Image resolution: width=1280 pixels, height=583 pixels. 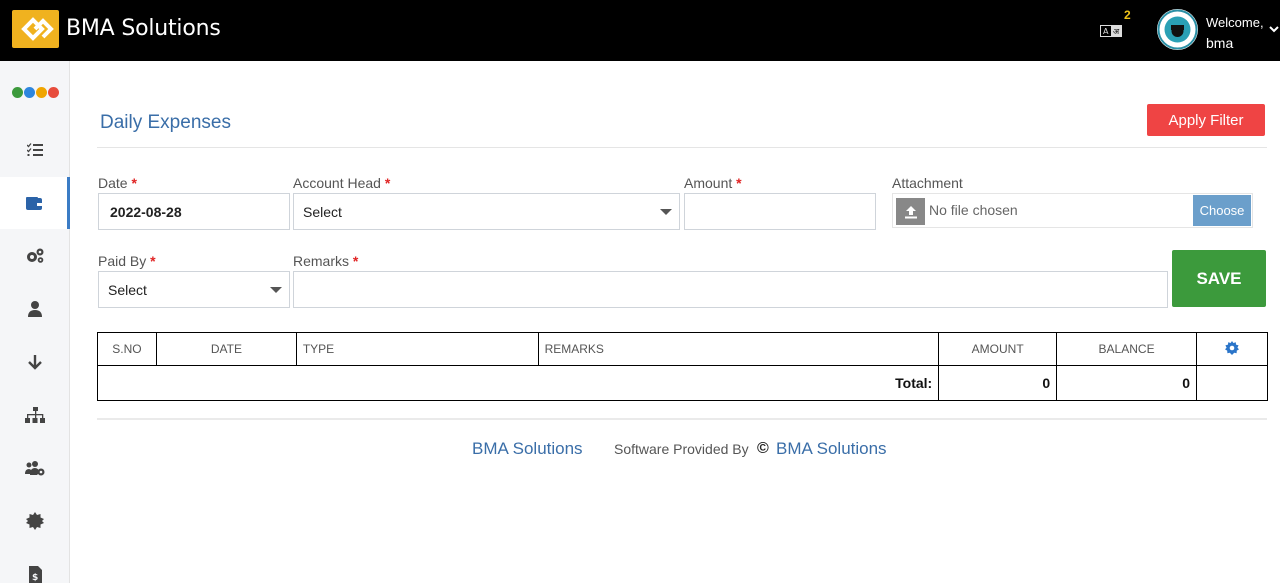 I want to click on col-sno: S.NO, so click(x=127, y=349).